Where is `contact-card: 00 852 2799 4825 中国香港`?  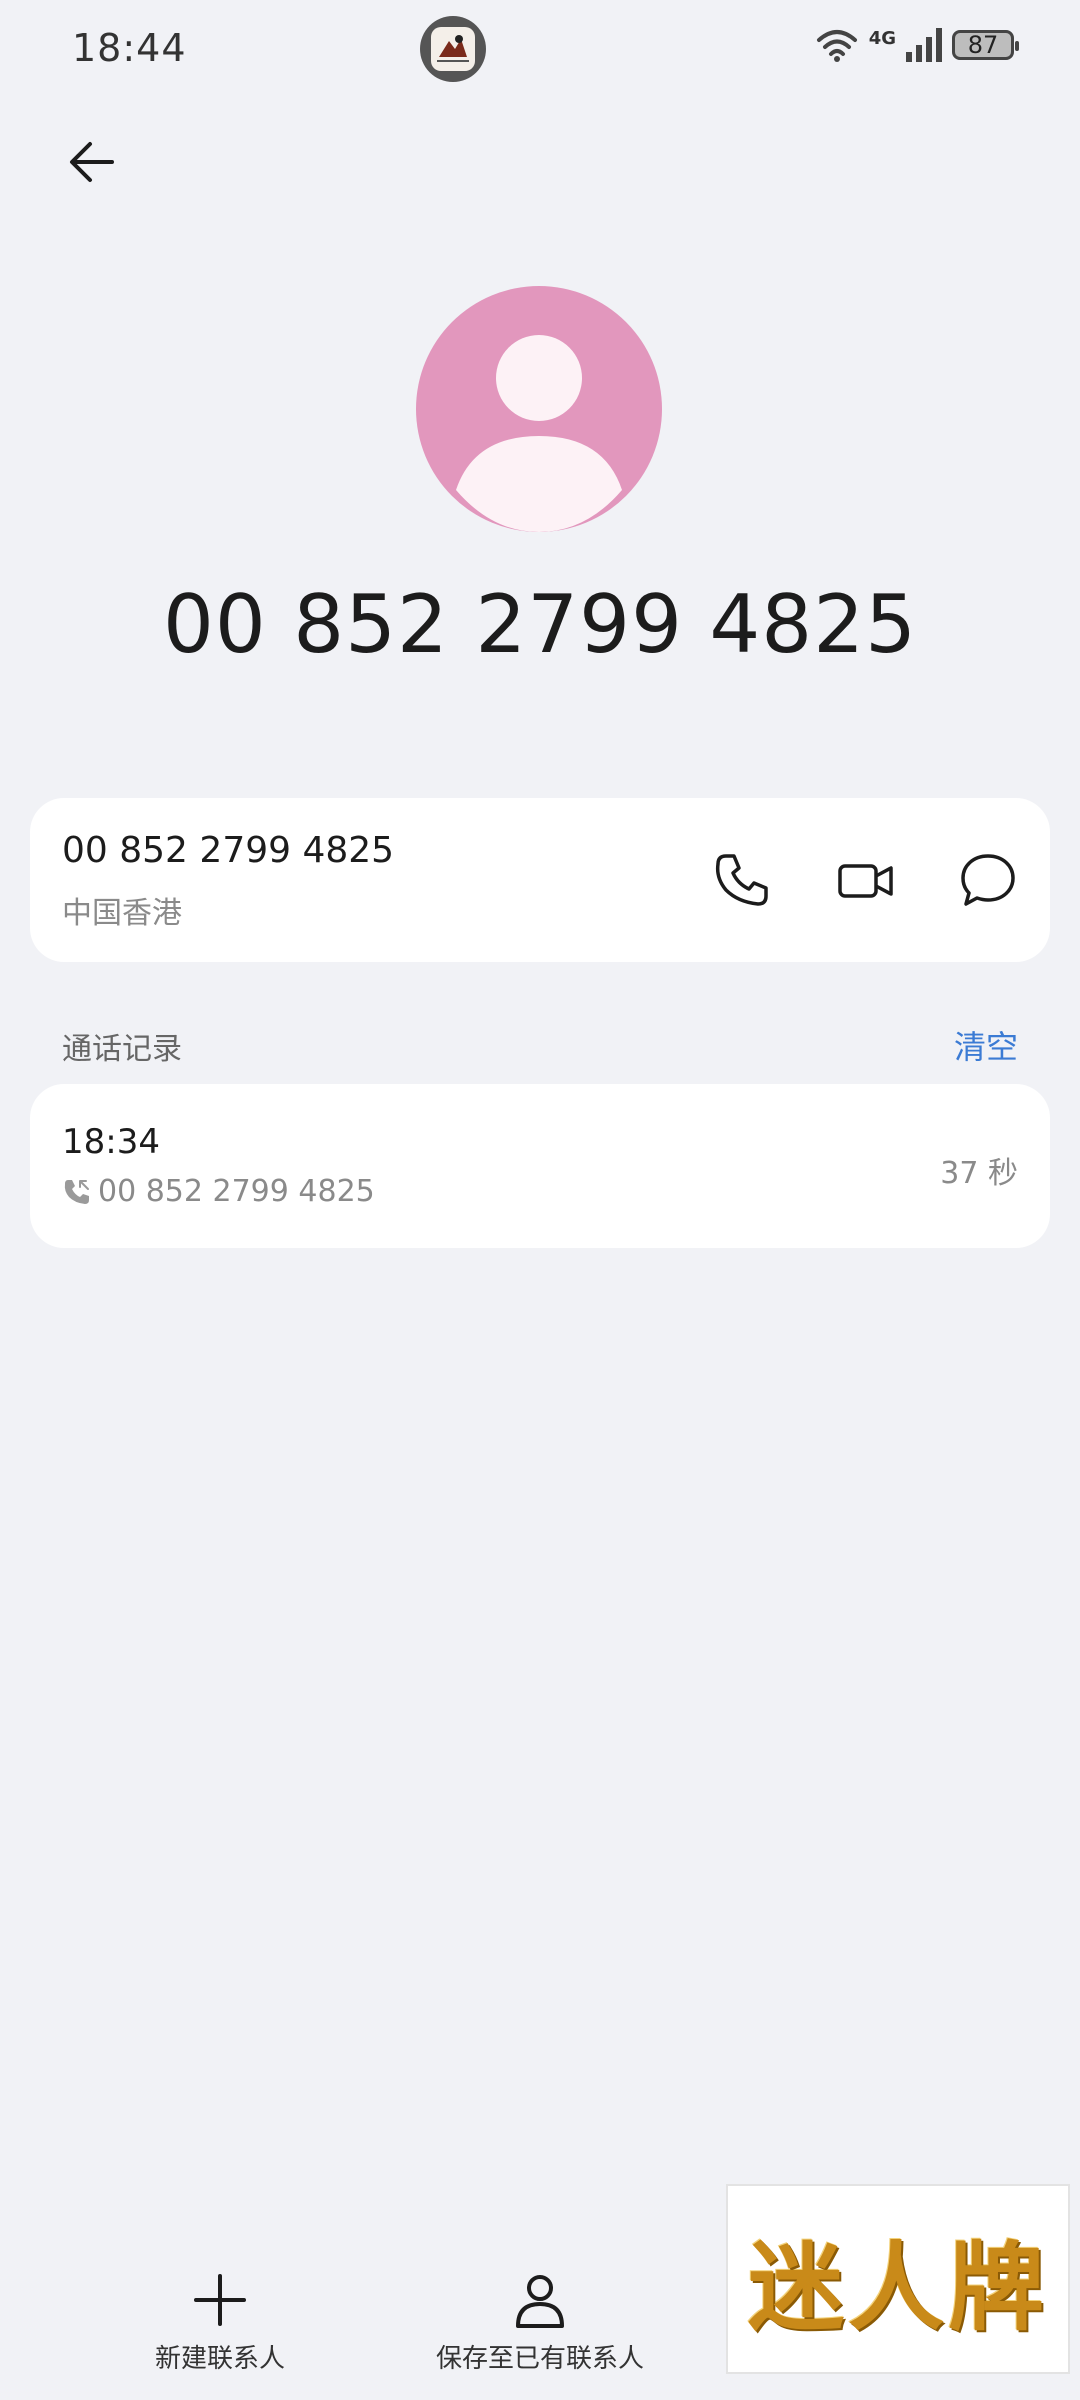
contact-card: 00 852 2799 4825 中国香港 is located at coordinates (540, 880).